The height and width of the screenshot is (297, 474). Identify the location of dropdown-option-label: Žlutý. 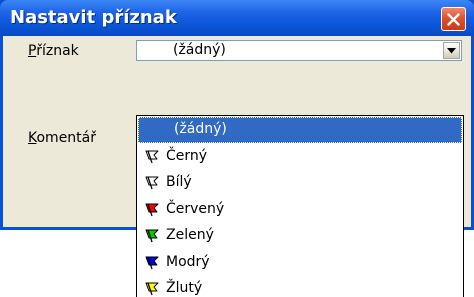
(184, 288).